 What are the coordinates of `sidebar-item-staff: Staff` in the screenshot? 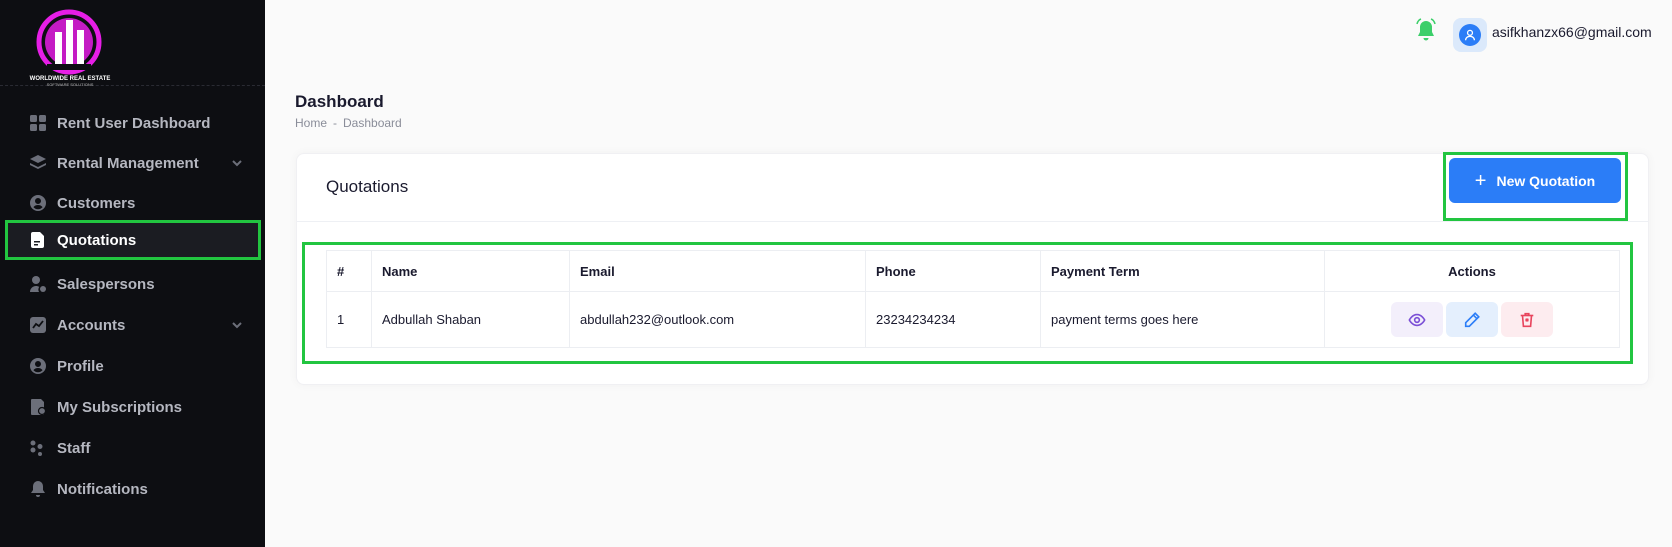 It's located at (132, 448).